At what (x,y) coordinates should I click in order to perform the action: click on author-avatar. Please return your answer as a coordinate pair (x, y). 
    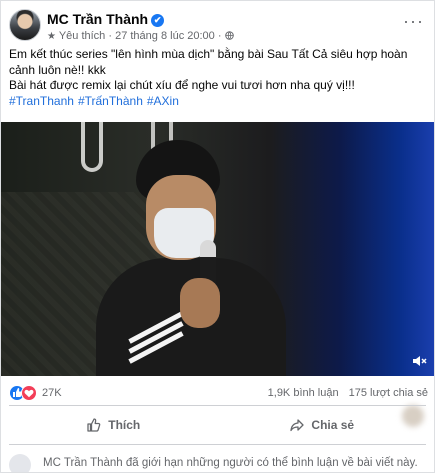
    Looking at the image, I should click on (25, 25).